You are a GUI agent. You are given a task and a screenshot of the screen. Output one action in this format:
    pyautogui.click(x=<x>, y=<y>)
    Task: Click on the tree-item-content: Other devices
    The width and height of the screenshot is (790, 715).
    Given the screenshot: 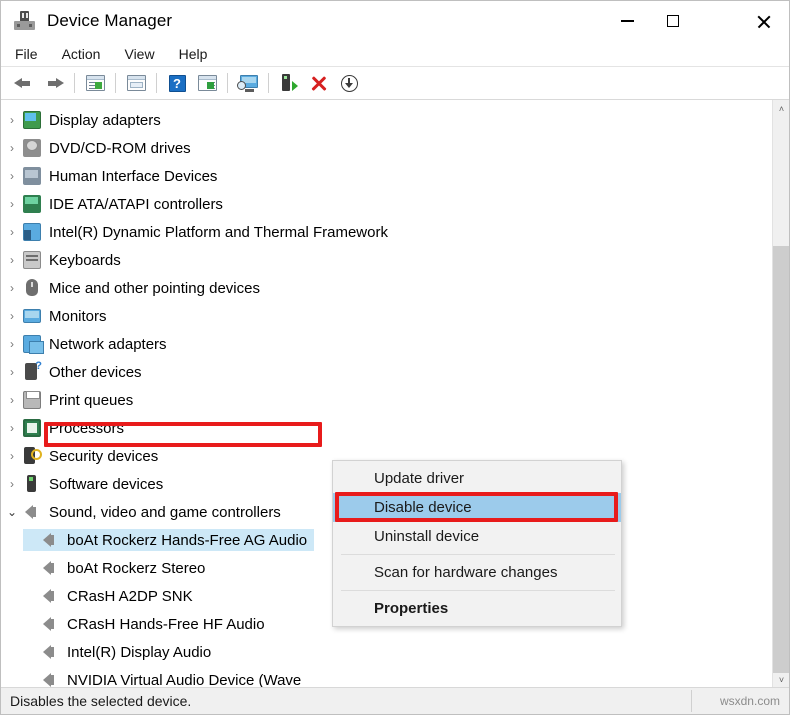 What is the action you would take?
    pyautogui.click(x=86, y=371)
    